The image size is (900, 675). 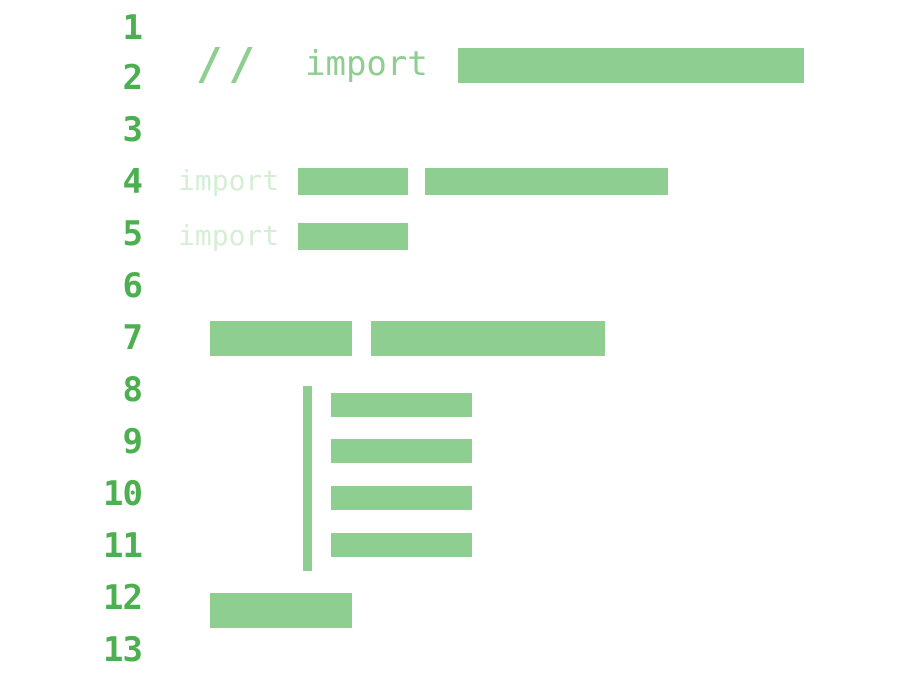 What do you see at coordinates (229, 235) in the screenshot?
I see `import-keyword-line-5: import` at bounding box center [229, 235].